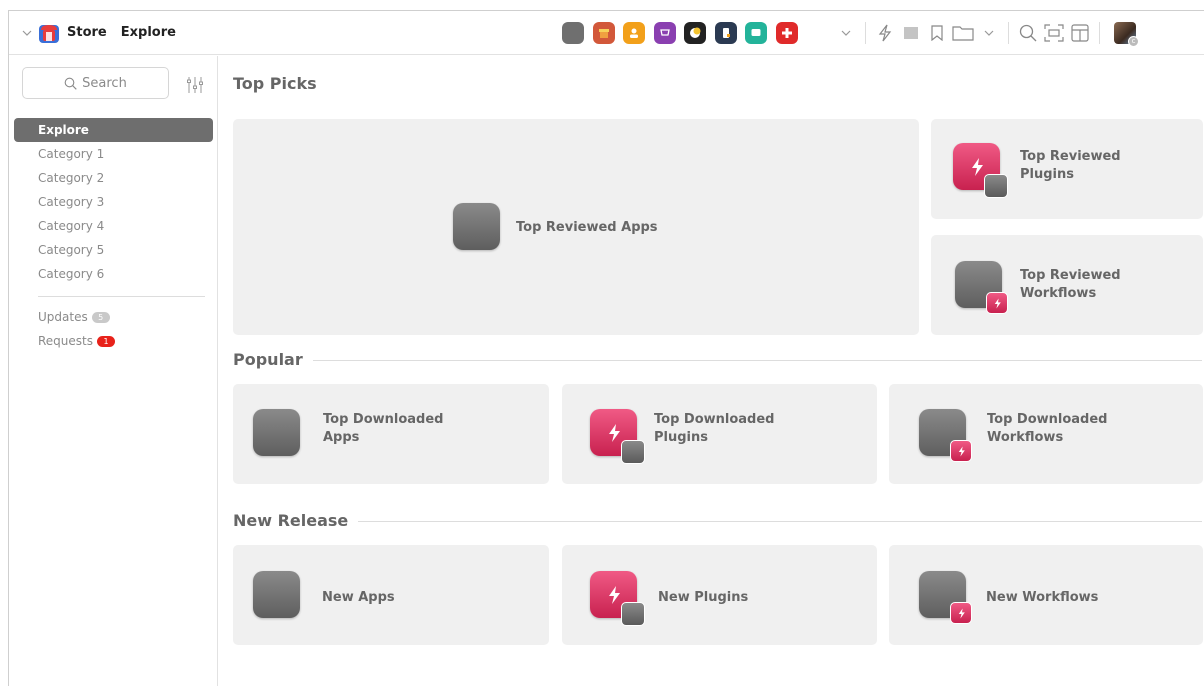  I want to click on updates-label: Updates, so click(63, 317).